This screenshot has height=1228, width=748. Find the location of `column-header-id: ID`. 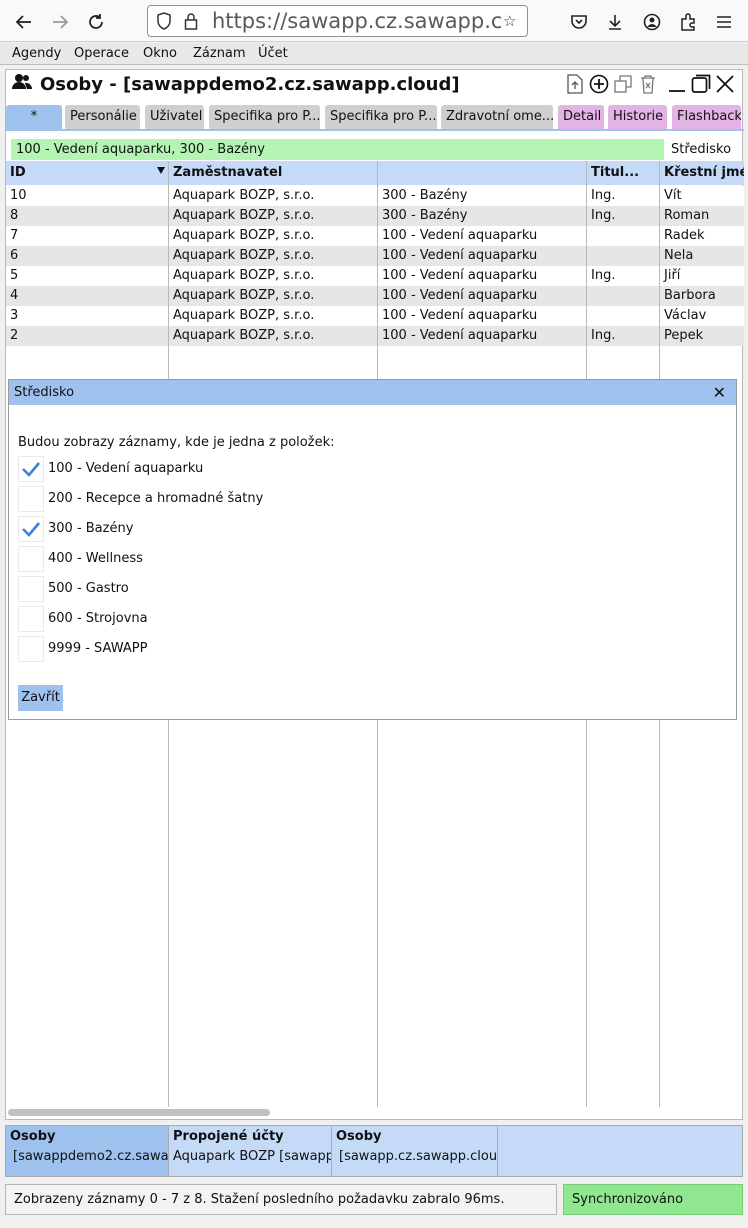

column-header-id: ID is located at coordinates (87, 173).